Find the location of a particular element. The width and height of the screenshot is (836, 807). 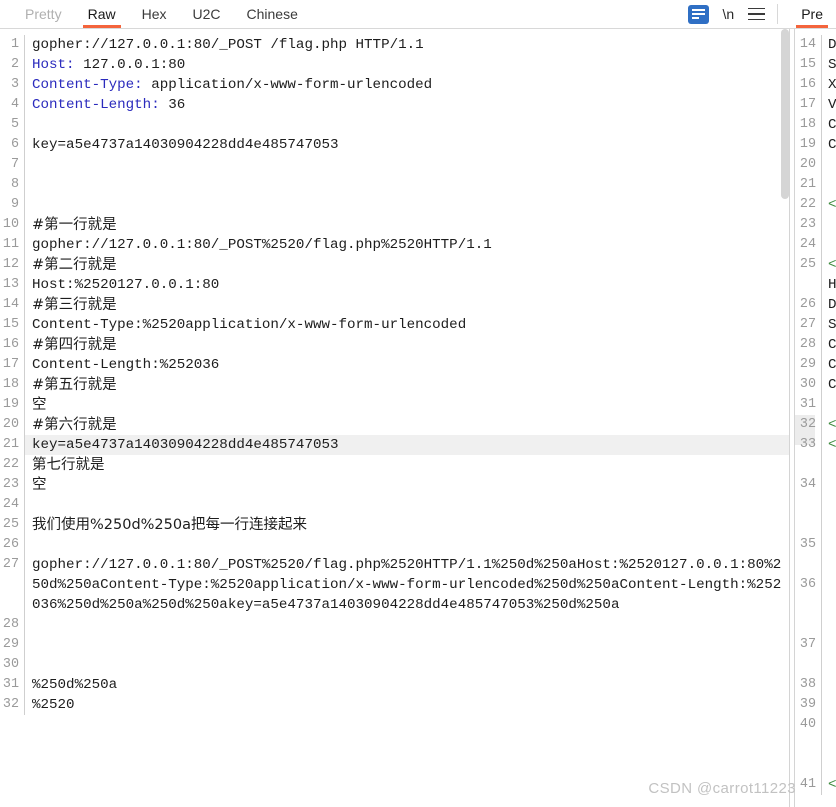

code-line: 4 Content-Length: 36 is located at coordinates (394, 105).